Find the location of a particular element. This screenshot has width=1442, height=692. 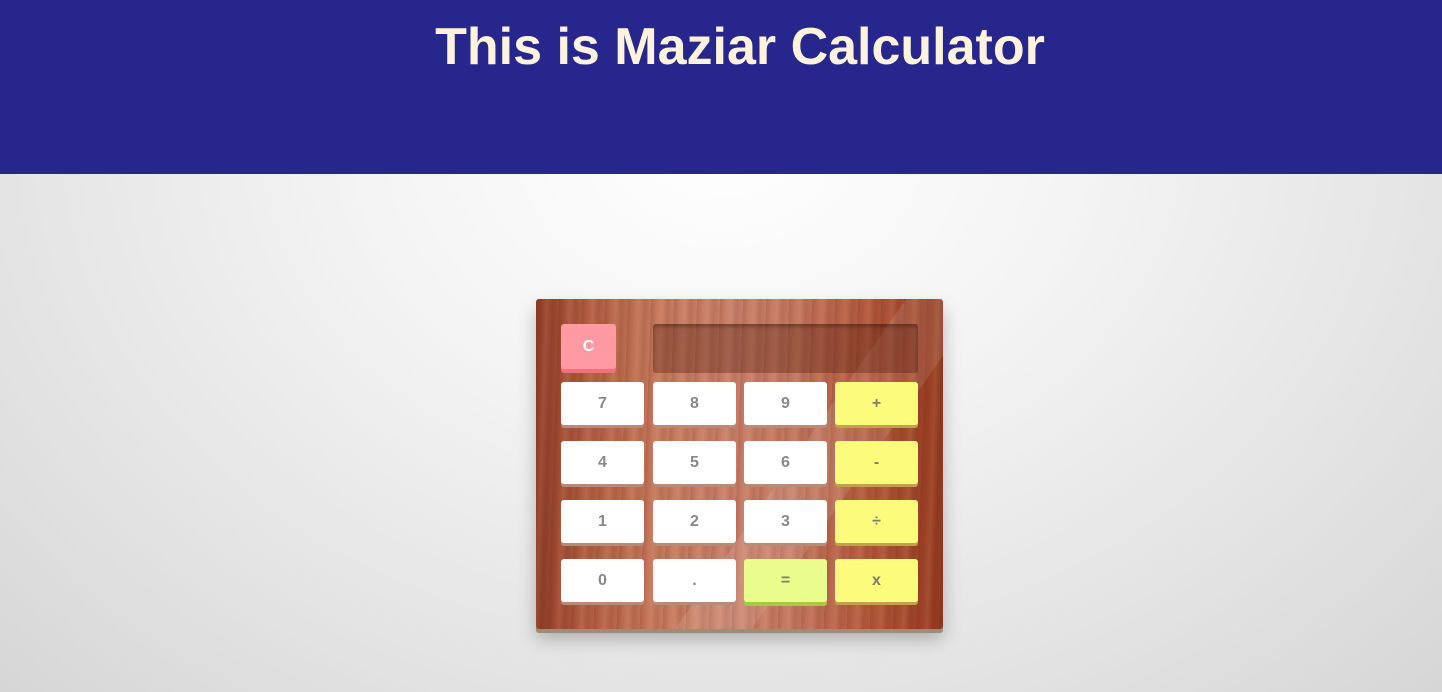

key-8: 8 is located at coordinates (694, 403).